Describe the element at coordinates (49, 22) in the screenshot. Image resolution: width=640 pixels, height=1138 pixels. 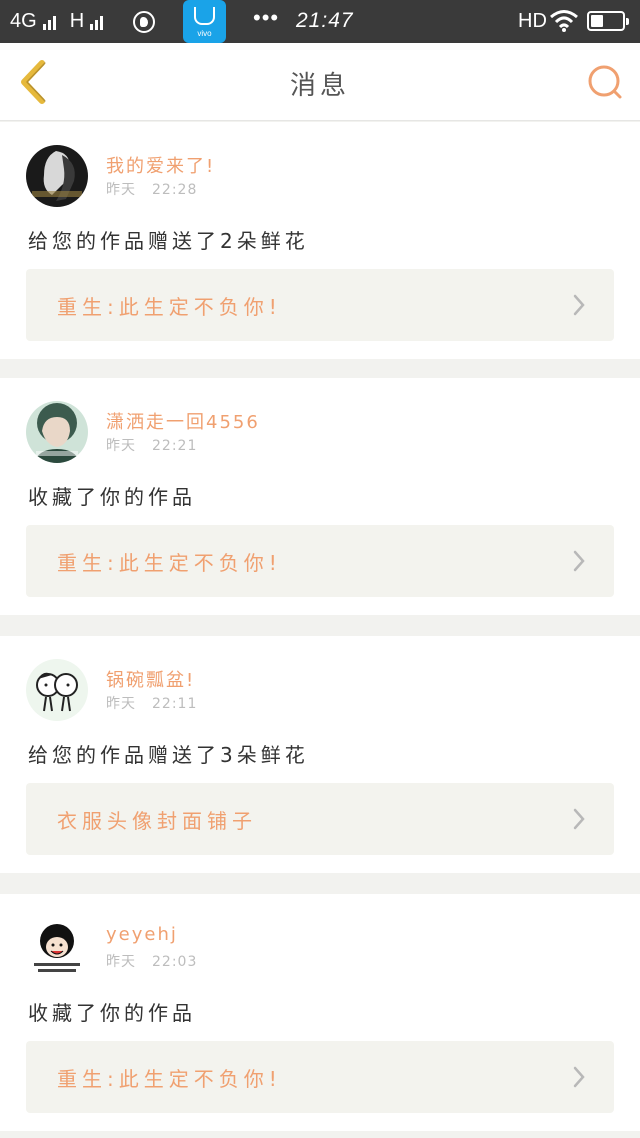
I see `signal-bars-icon` at that location.